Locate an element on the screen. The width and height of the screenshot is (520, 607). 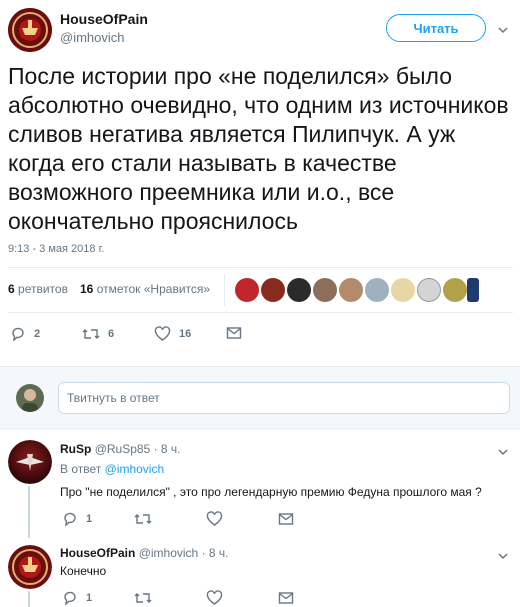
retweet-button: 6 is located at coordinates (98, 334).